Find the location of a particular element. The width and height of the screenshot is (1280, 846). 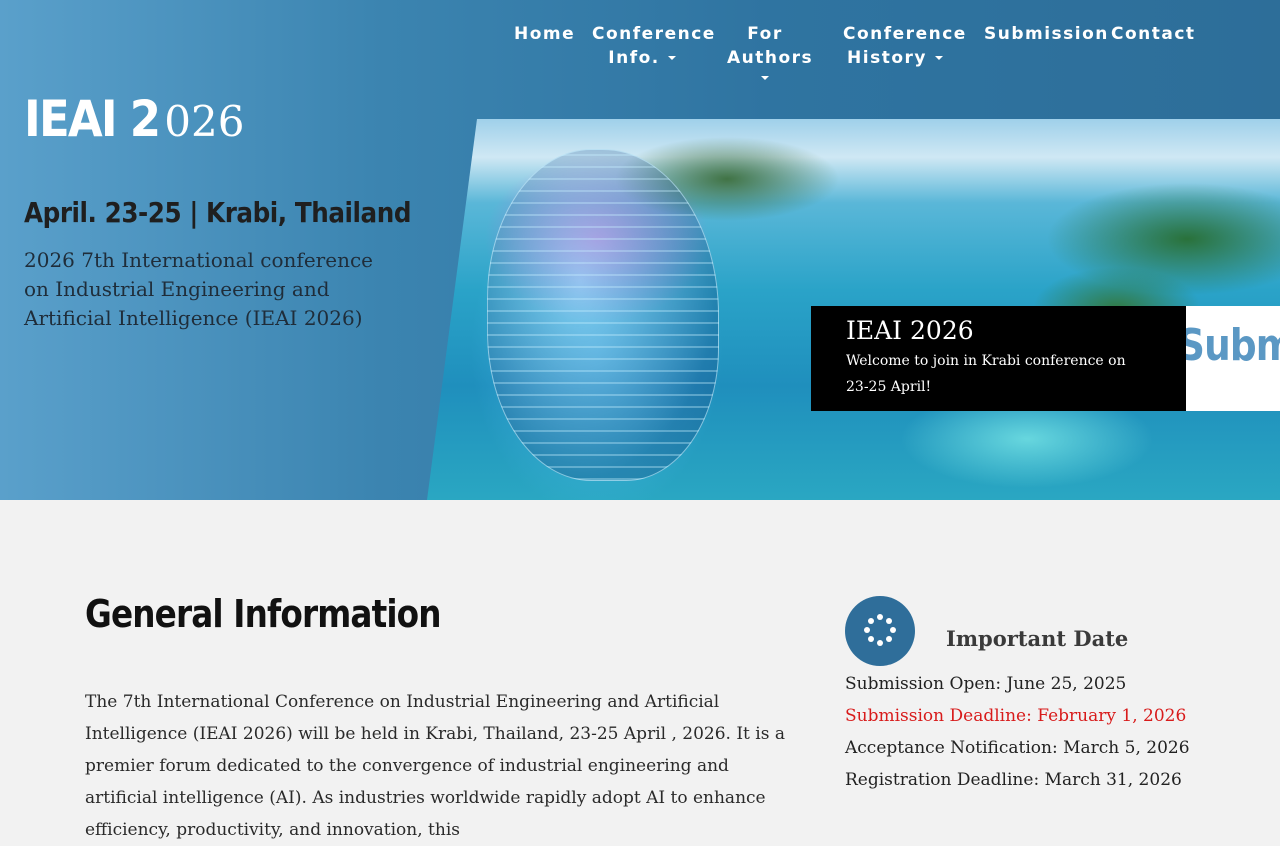

nav-submission-label: Submission is located at coordinates (1046, 34).